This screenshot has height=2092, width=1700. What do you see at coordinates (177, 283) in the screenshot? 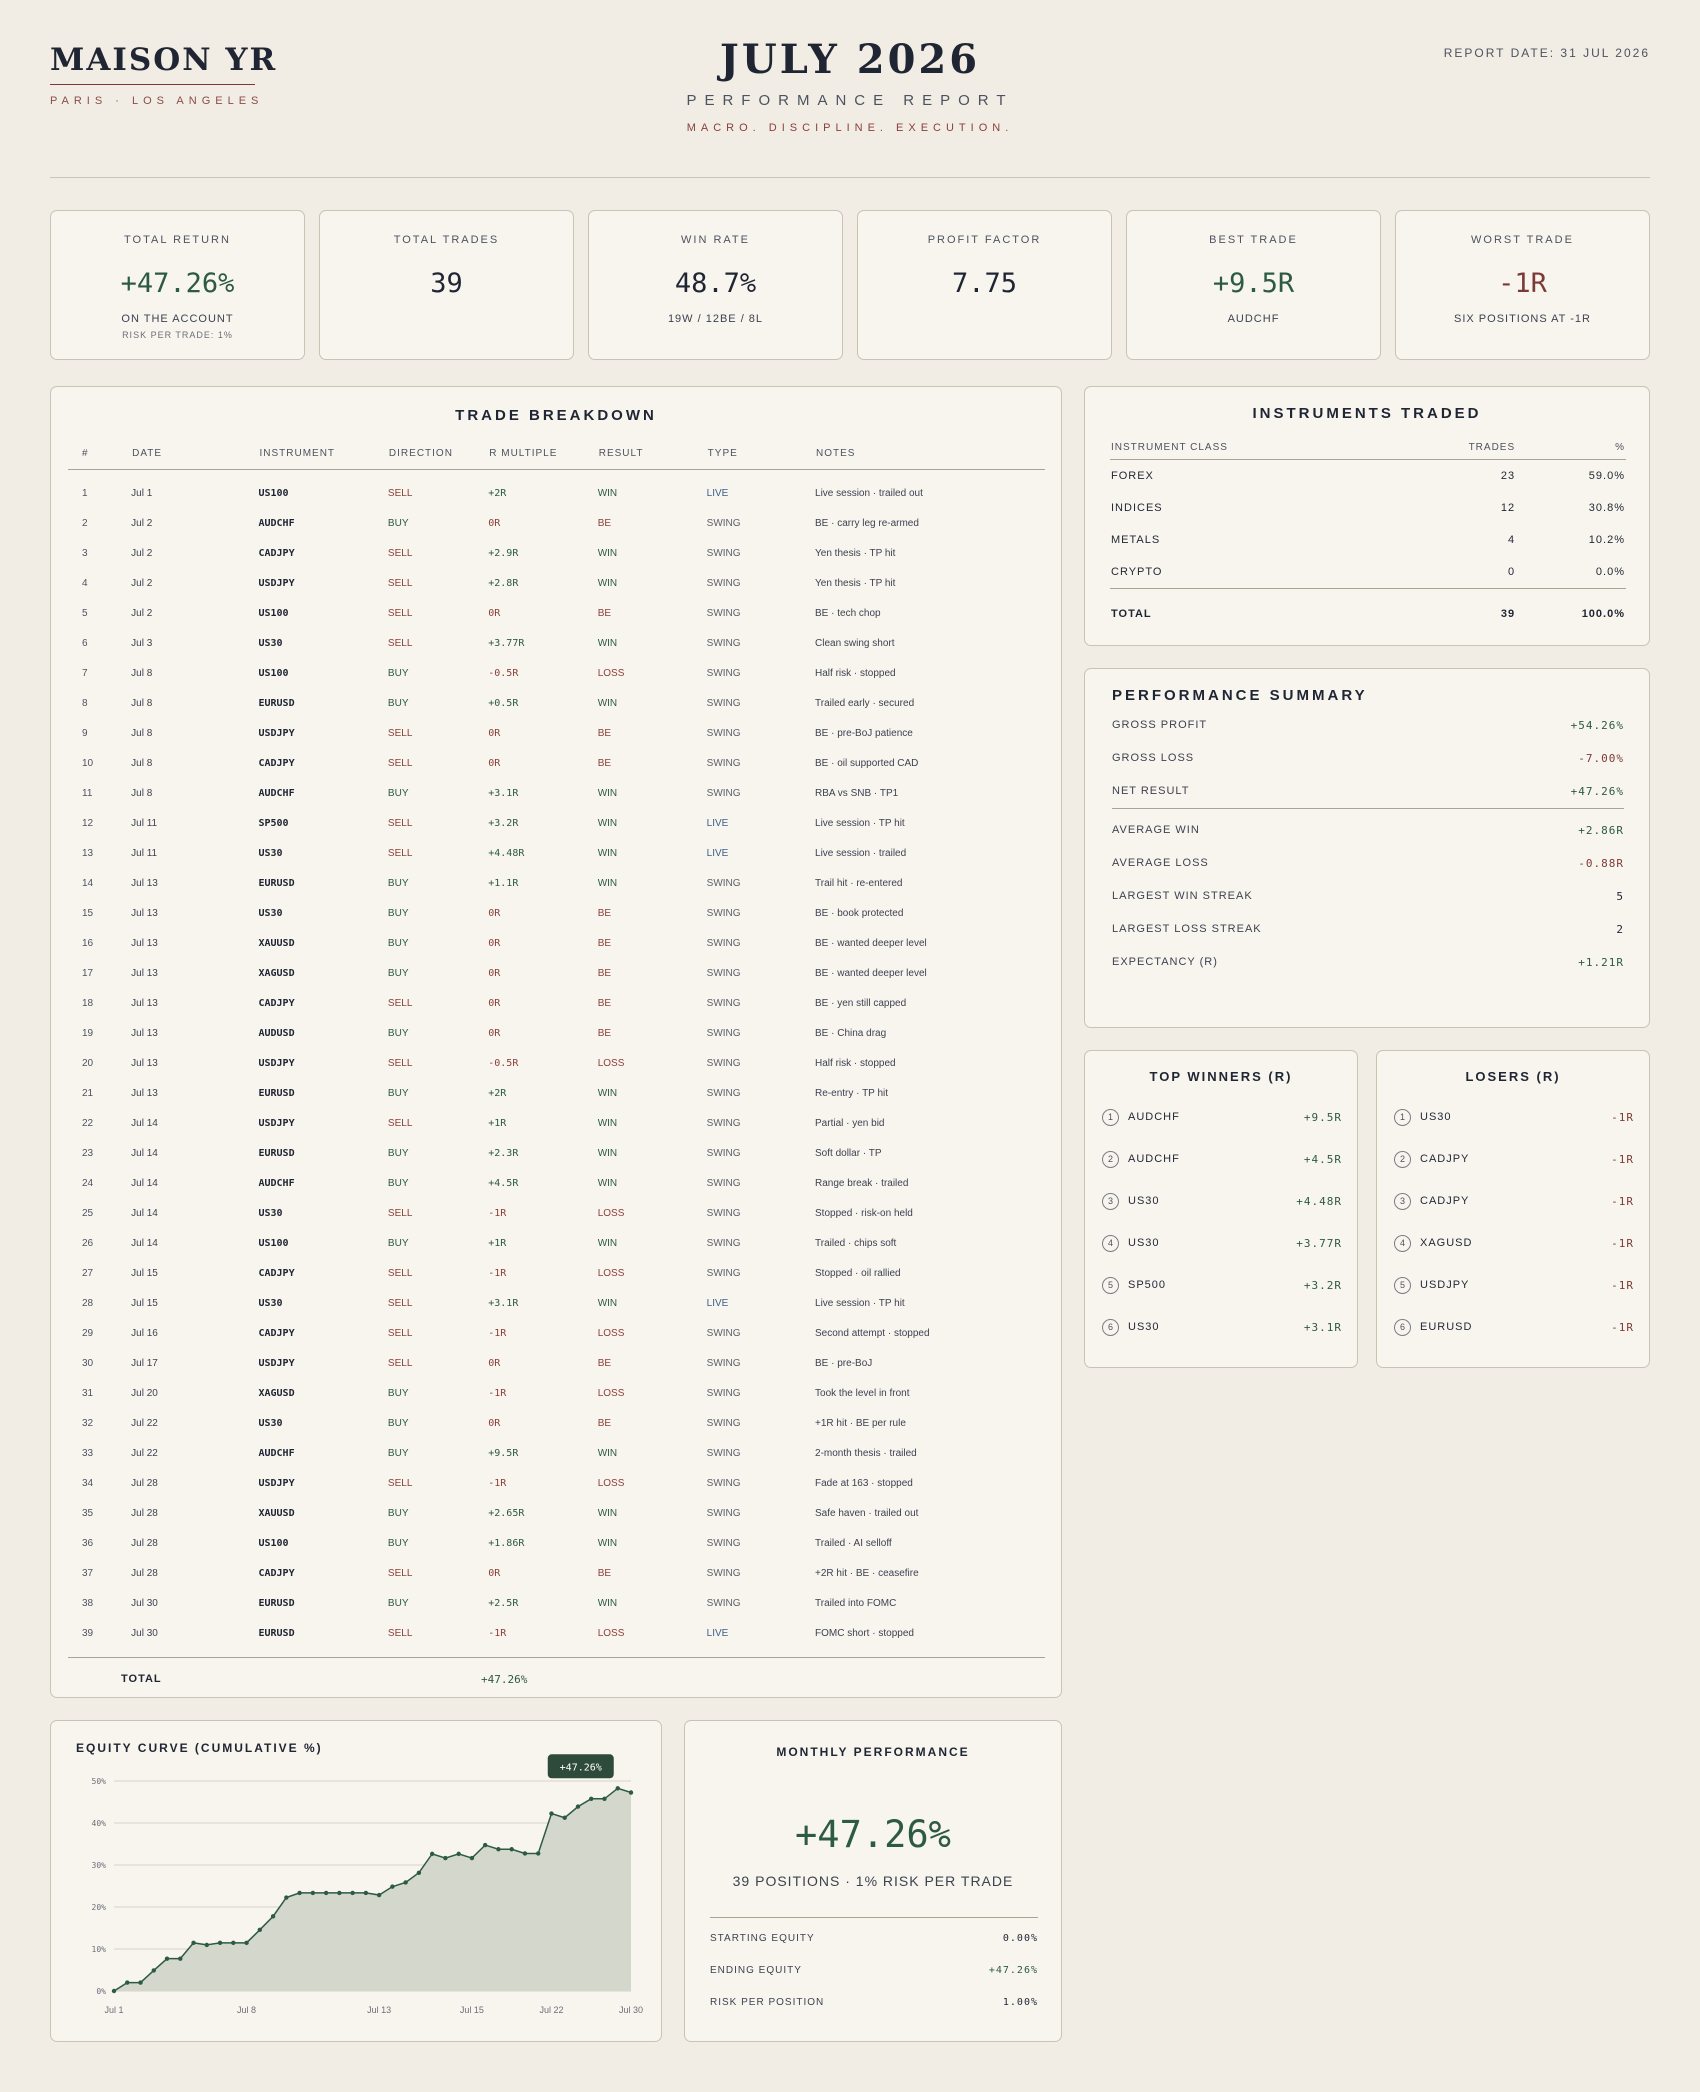
I see `kpi-value: +47.26%` at bounding box center [177, 283].